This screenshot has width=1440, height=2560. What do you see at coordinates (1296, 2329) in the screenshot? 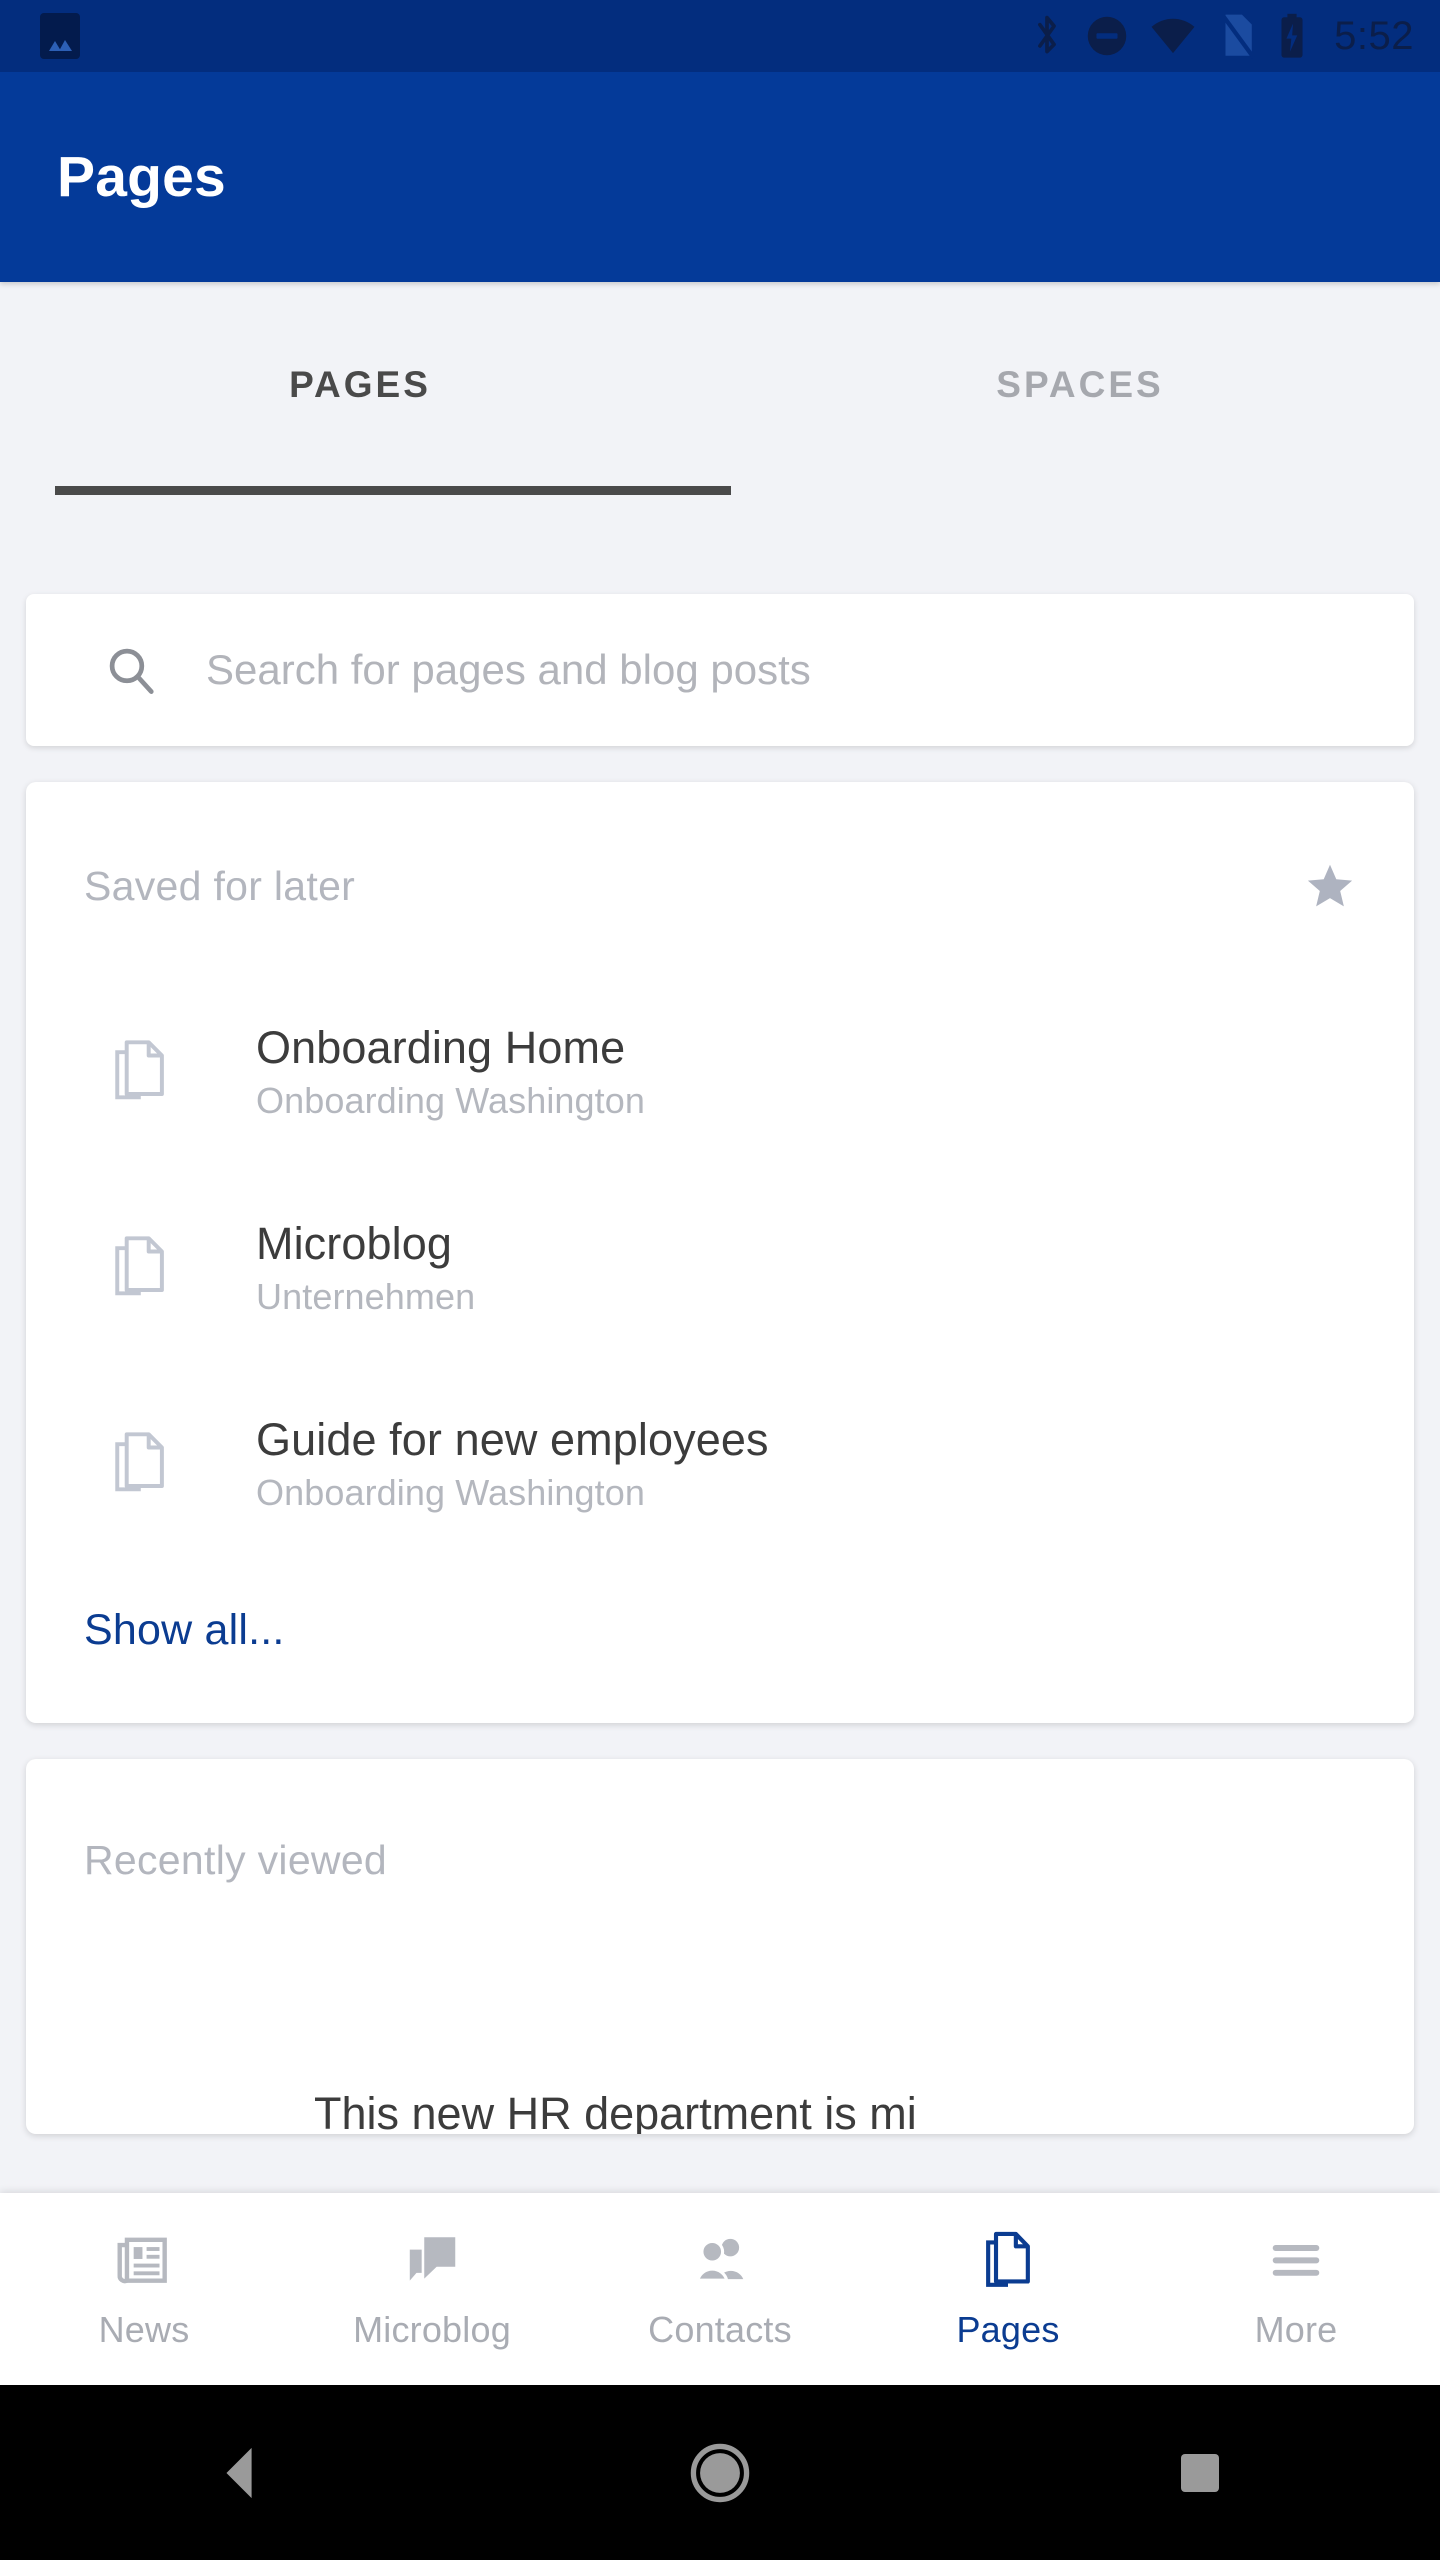
I see `nav-label-more: More` at bounding box center [1296, 2329].